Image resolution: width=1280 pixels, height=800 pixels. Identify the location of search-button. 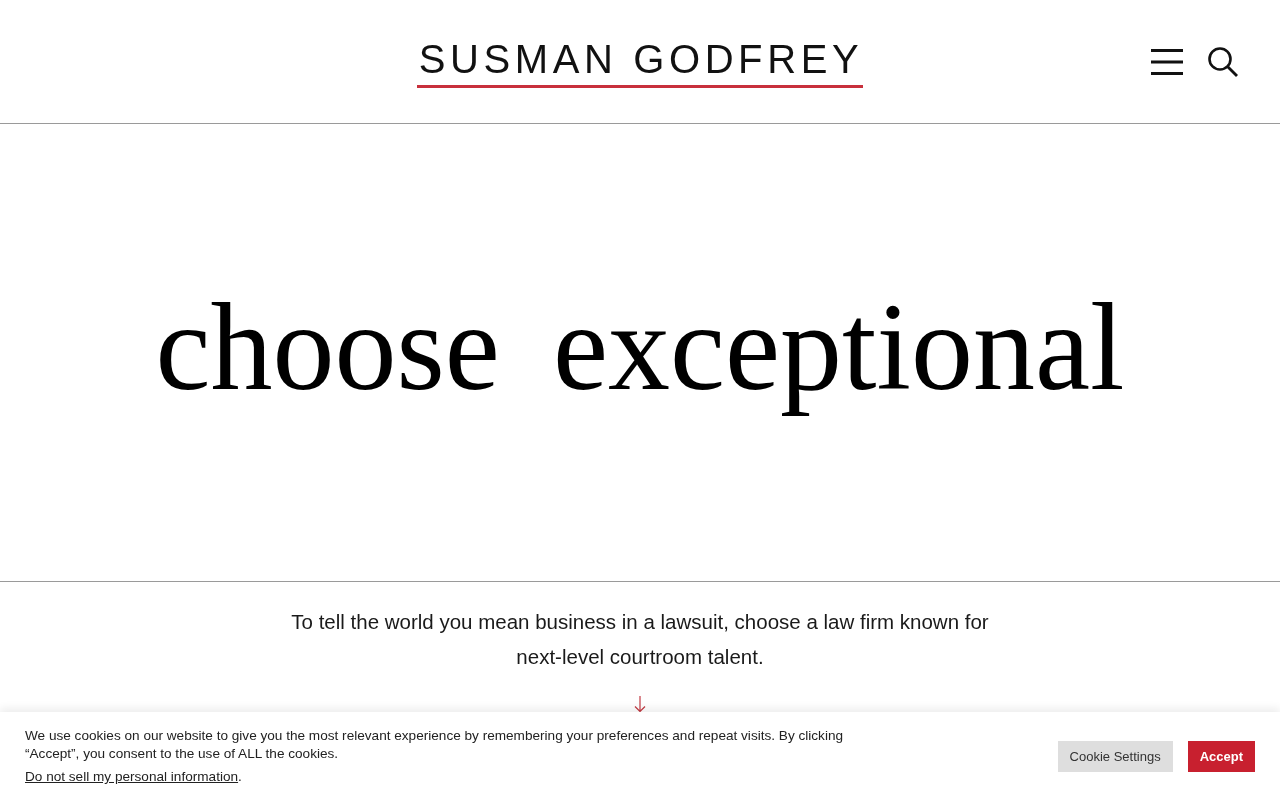
(1223, 61).